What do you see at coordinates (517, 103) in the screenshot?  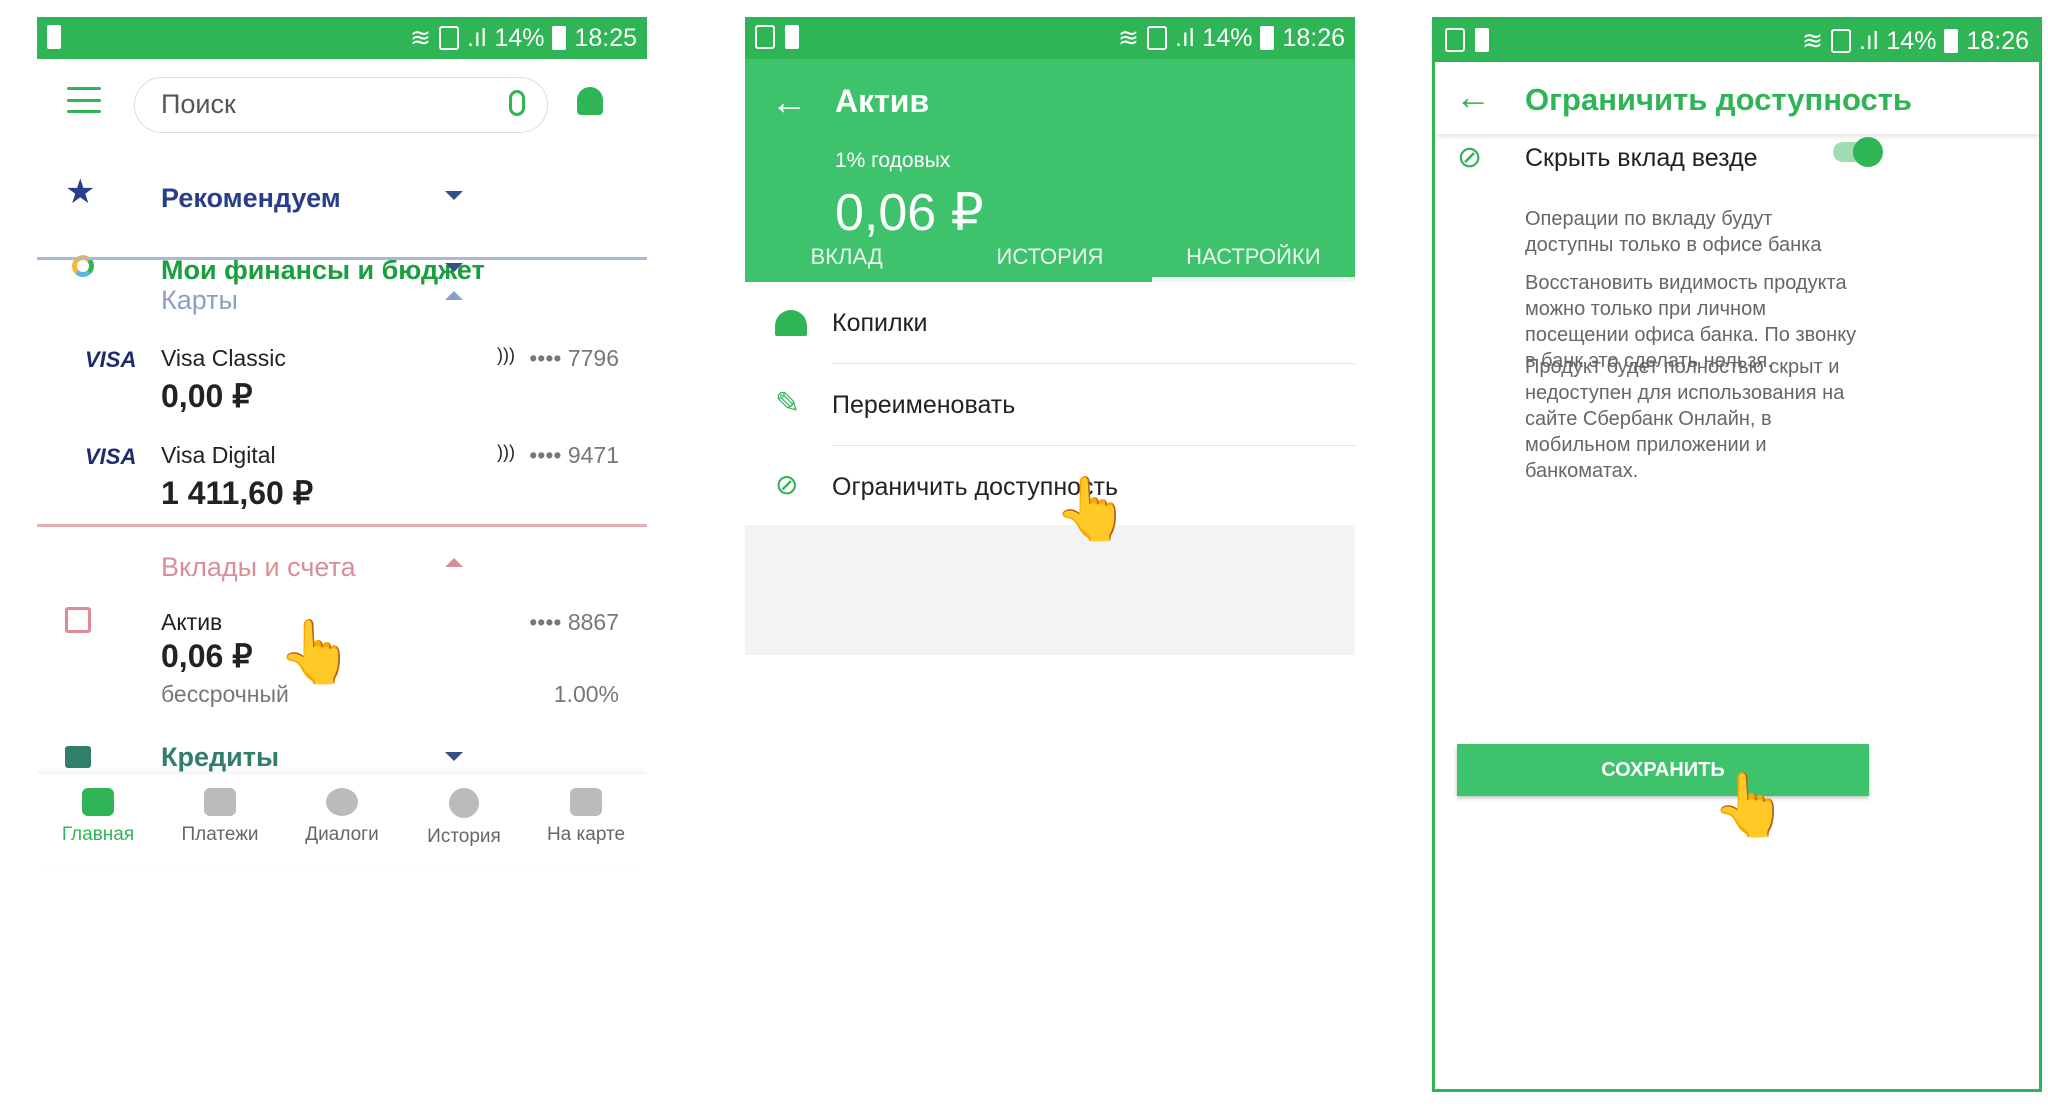 I see `microphone-icon` at bounding box center [517, 103].